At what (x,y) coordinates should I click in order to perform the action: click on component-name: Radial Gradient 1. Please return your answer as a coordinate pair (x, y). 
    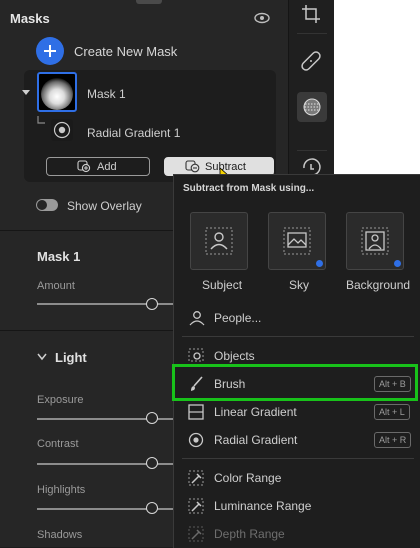
    Looking at the image, I should click on (133, 133).